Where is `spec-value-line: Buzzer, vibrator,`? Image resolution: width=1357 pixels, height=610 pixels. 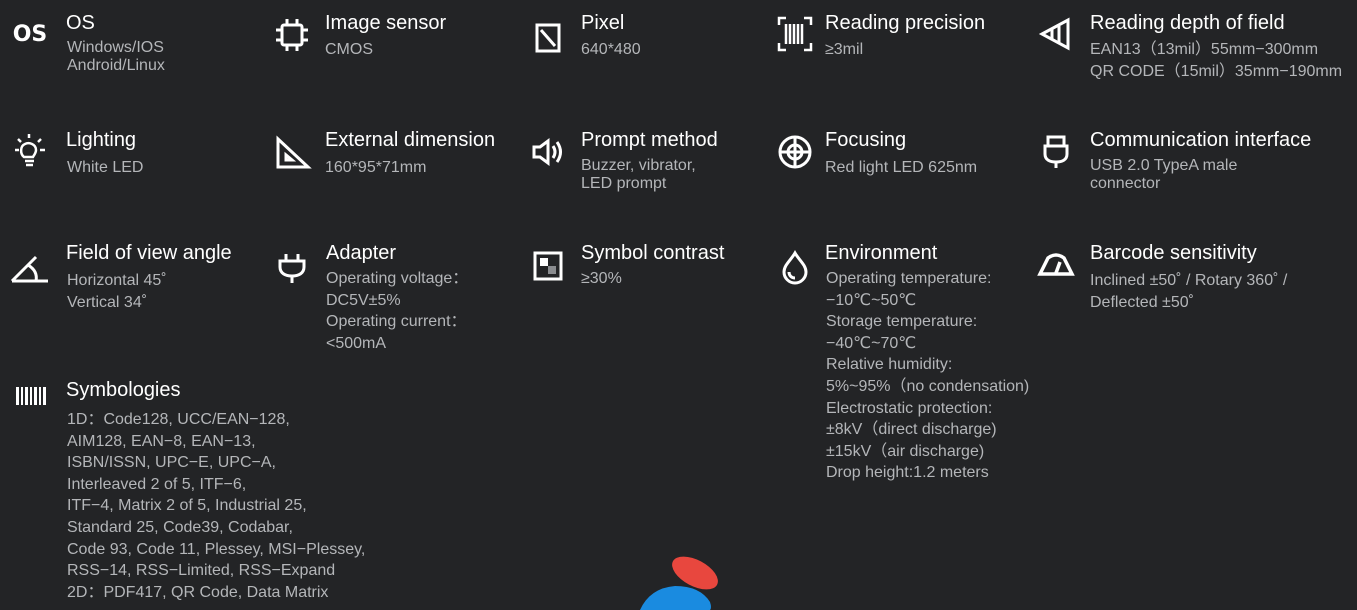 spec-value-line: Buzzer, vibrator, is located at coordinates (638, 165).